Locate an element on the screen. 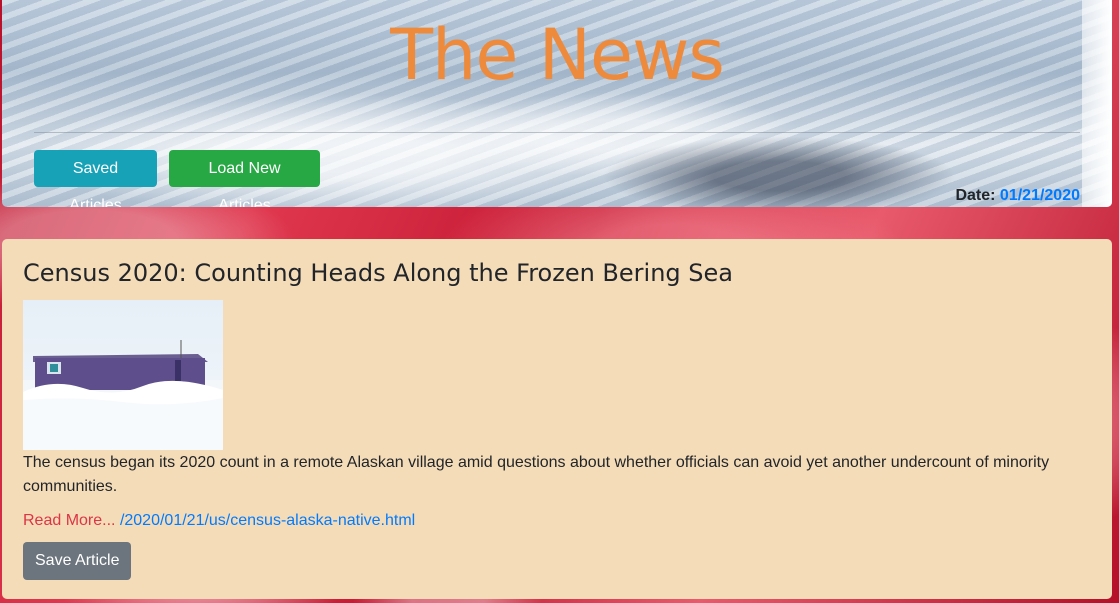 This screenshot has height=603, width=1119. article-link: /2020/01/21/us/census-alaska-native.html is located at coordinates (267, 520).